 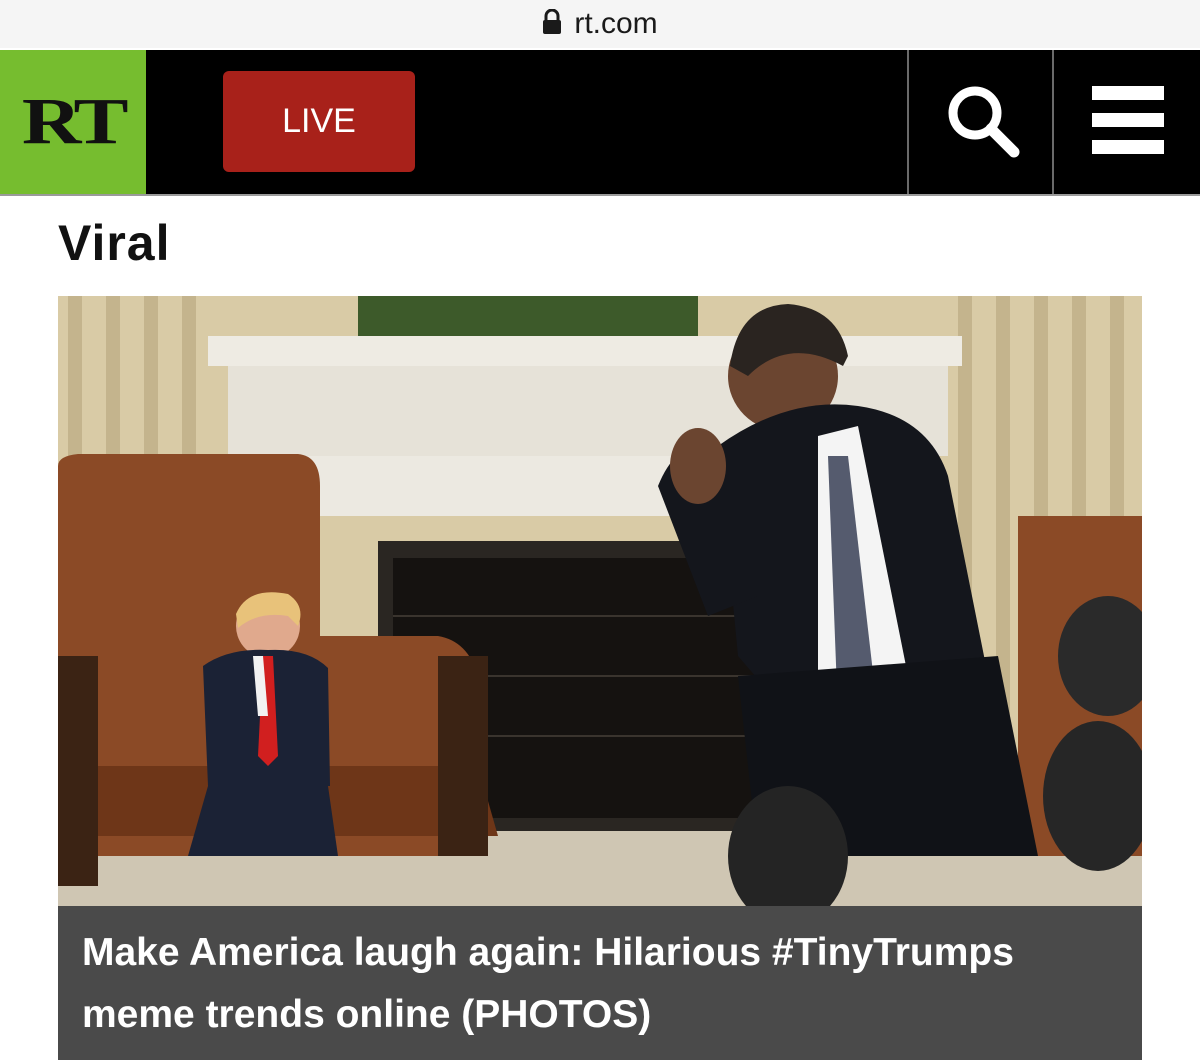 What do you see at coordinates (600, 123) in the screenshot?
I see `site-header: RT LIVE` at bounding box center [600, 123].